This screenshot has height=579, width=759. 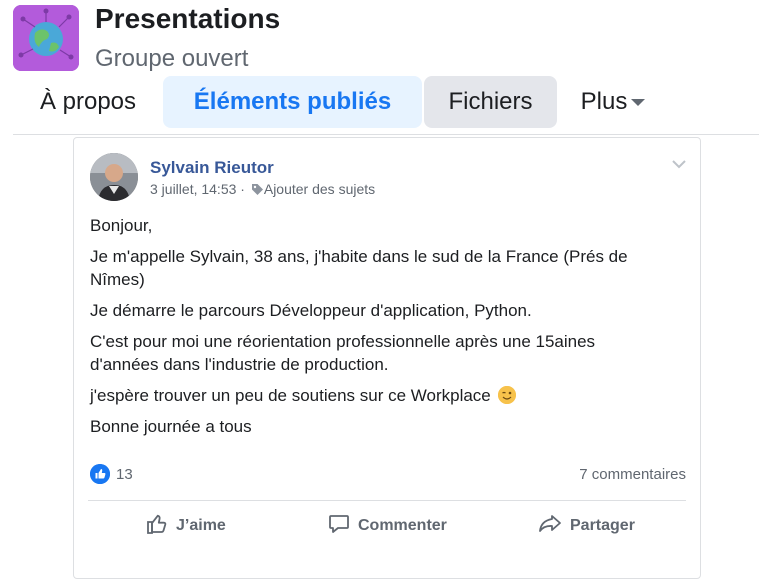 What do you see at coordinates (292, 102) in the screenshot?
I see `tab-posts: Éléments publiés` at bounding box center [292, 102].